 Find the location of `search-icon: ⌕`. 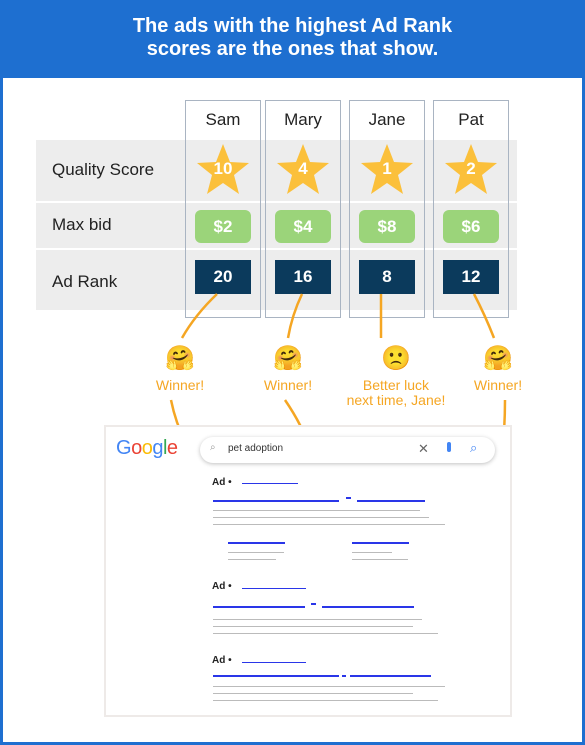

search-icon: ⌕ is located at coordinates (213, 447).